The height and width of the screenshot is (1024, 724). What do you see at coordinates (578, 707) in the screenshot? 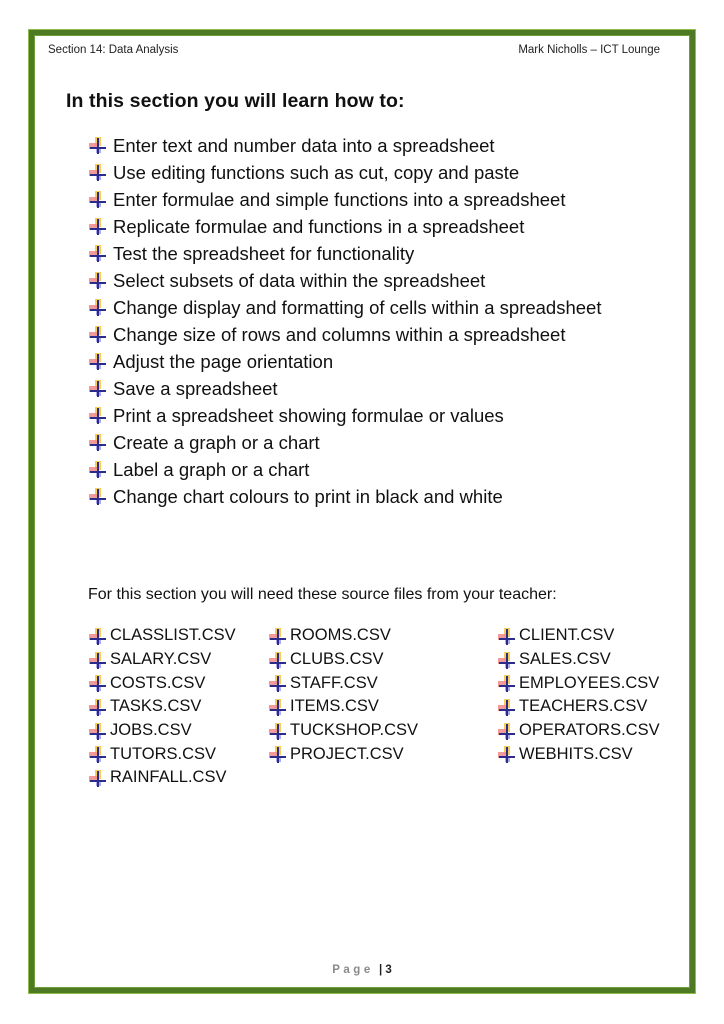
I see `source-file-item: TEACHERS.CSV` at bounding box center [578, 707].